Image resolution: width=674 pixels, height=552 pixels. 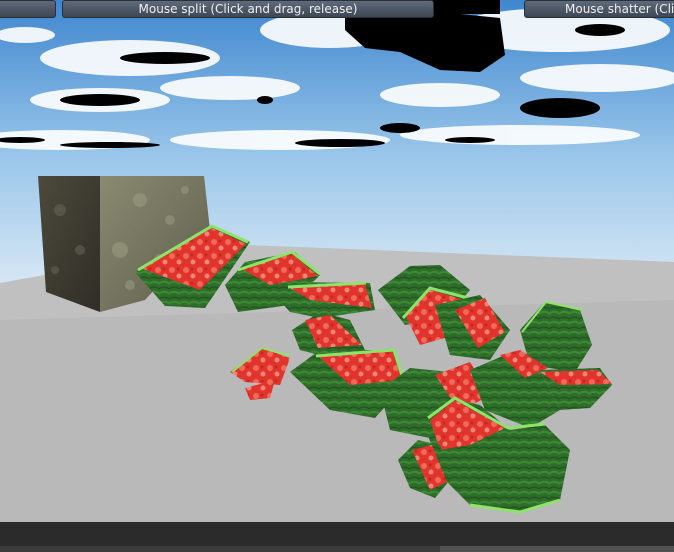 What do you see at coordinates (599, 9) in the screenshot?
I see `mouse-shatter-button: Mouse shatter (Clic` at bounding box center [599, 9].